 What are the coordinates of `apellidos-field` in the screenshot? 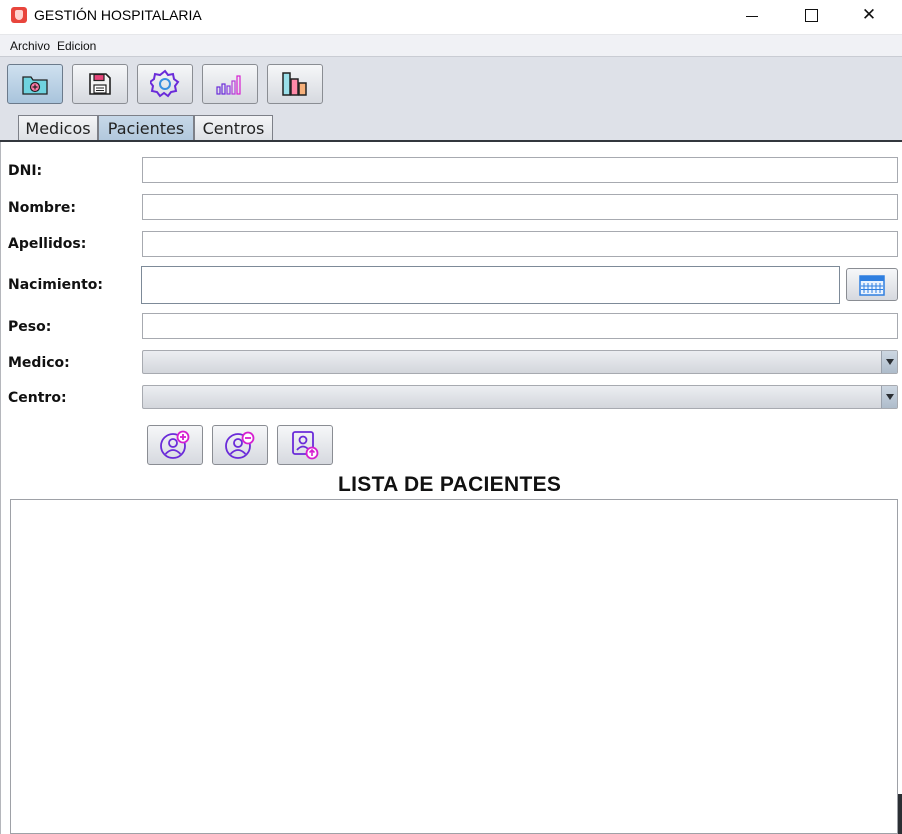 It's located at (520, 244).